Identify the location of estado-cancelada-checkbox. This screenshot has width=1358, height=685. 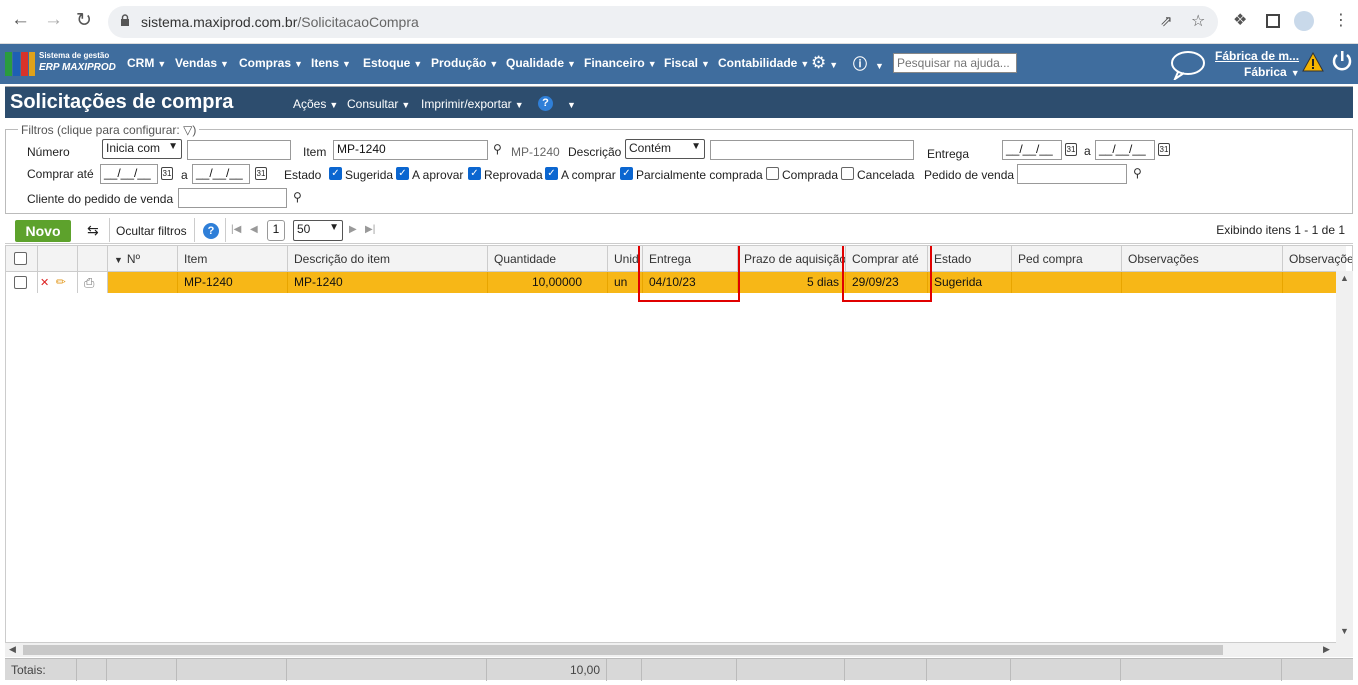
(847, 173).